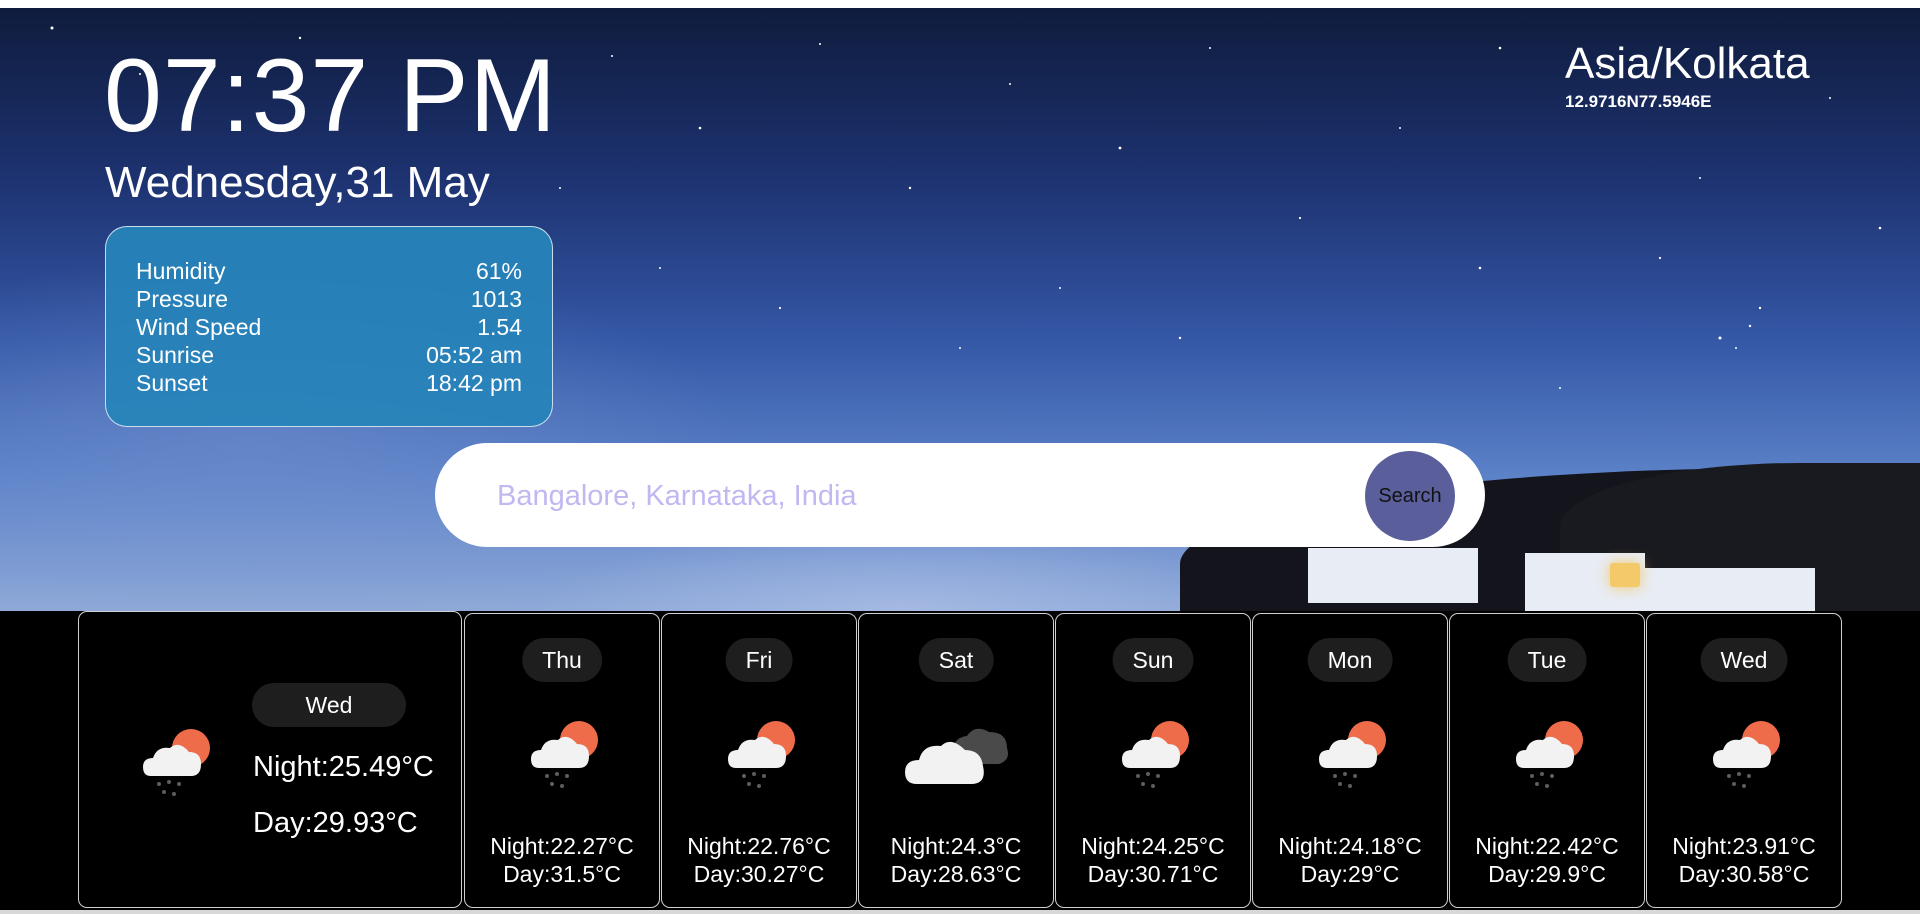 The width and height of the screenshot is (1920, 914). Describe the element at coordinates (1687, 63) in the screenshot. I see `timezone: Asia/Kolkata` at that location.